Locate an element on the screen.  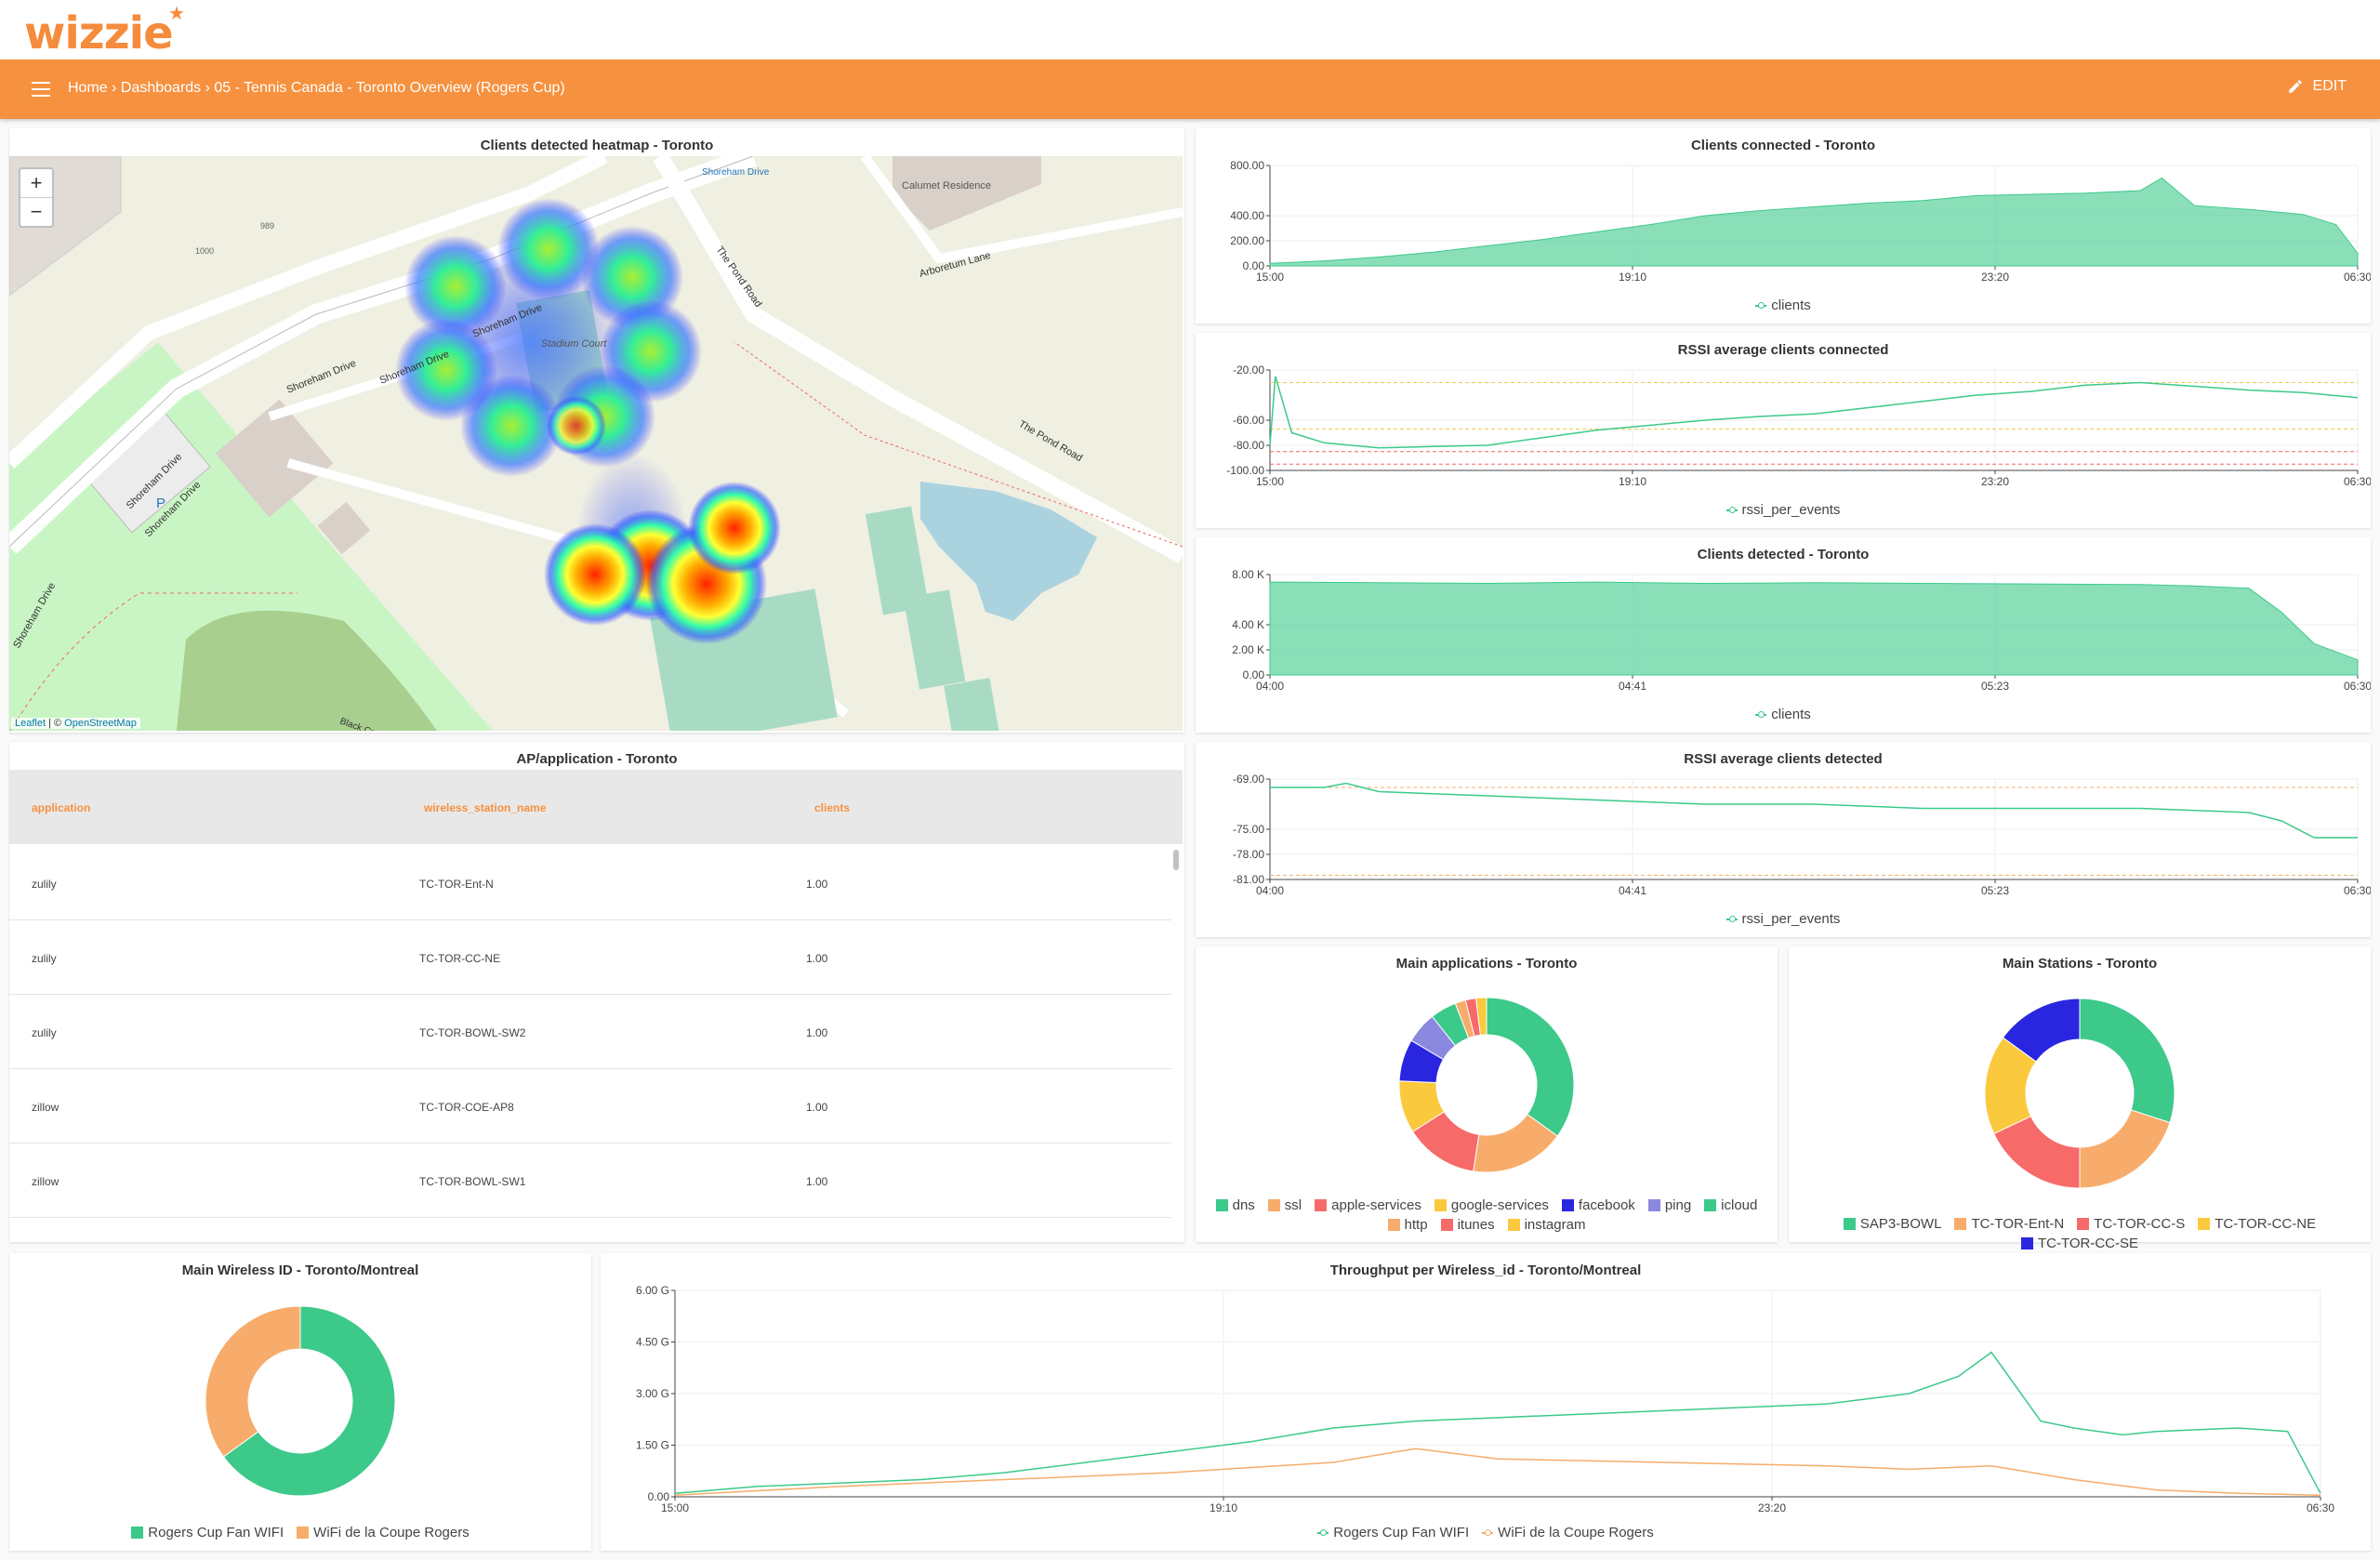
legend-item: SAP3-BOWL is located at coordinates (1892, 1224).